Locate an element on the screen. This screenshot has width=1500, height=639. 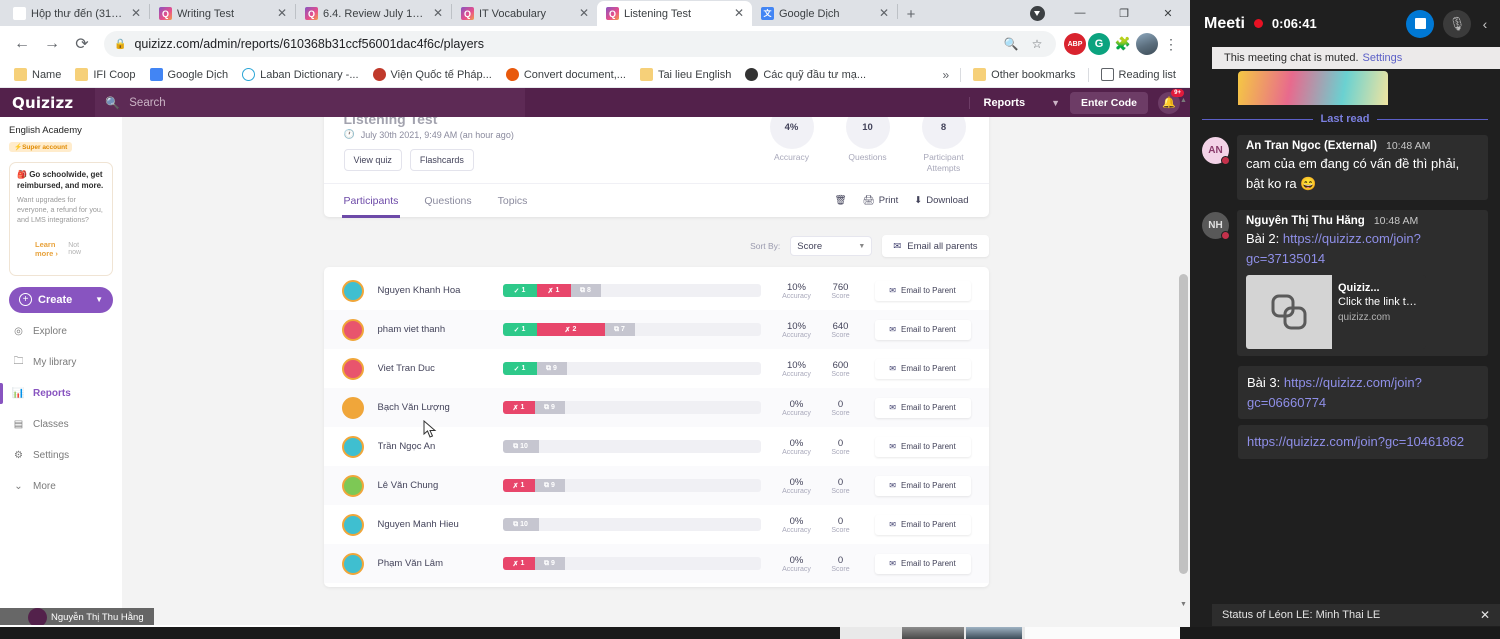
not-now-link: Not now is located at coordinates (77, 249).